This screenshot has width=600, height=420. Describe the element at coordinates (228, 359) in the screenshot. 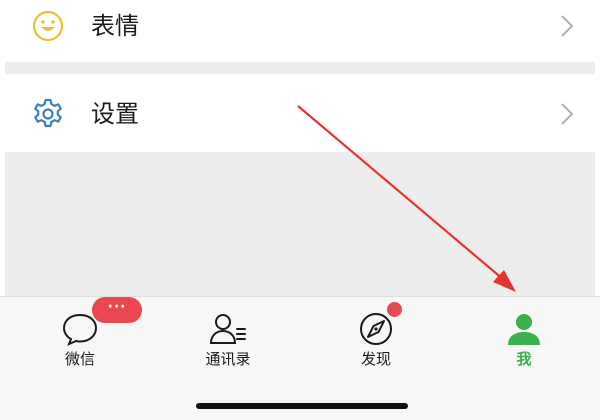

I see `tab-label: 通讯录` at that location.